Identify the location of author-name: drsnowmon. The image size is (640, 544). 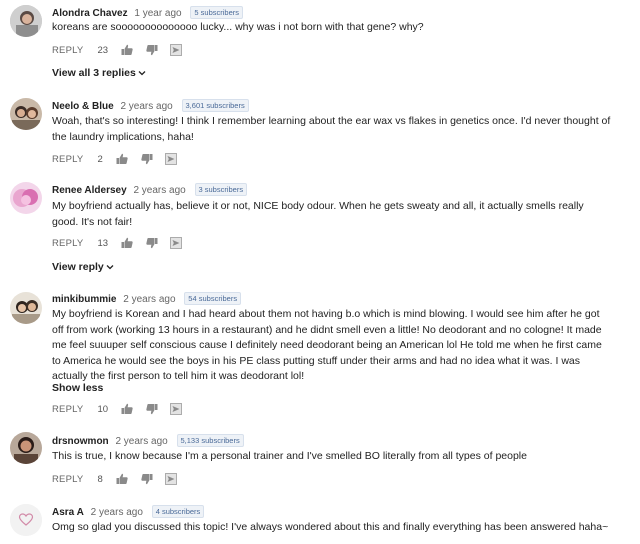
(80, 441).